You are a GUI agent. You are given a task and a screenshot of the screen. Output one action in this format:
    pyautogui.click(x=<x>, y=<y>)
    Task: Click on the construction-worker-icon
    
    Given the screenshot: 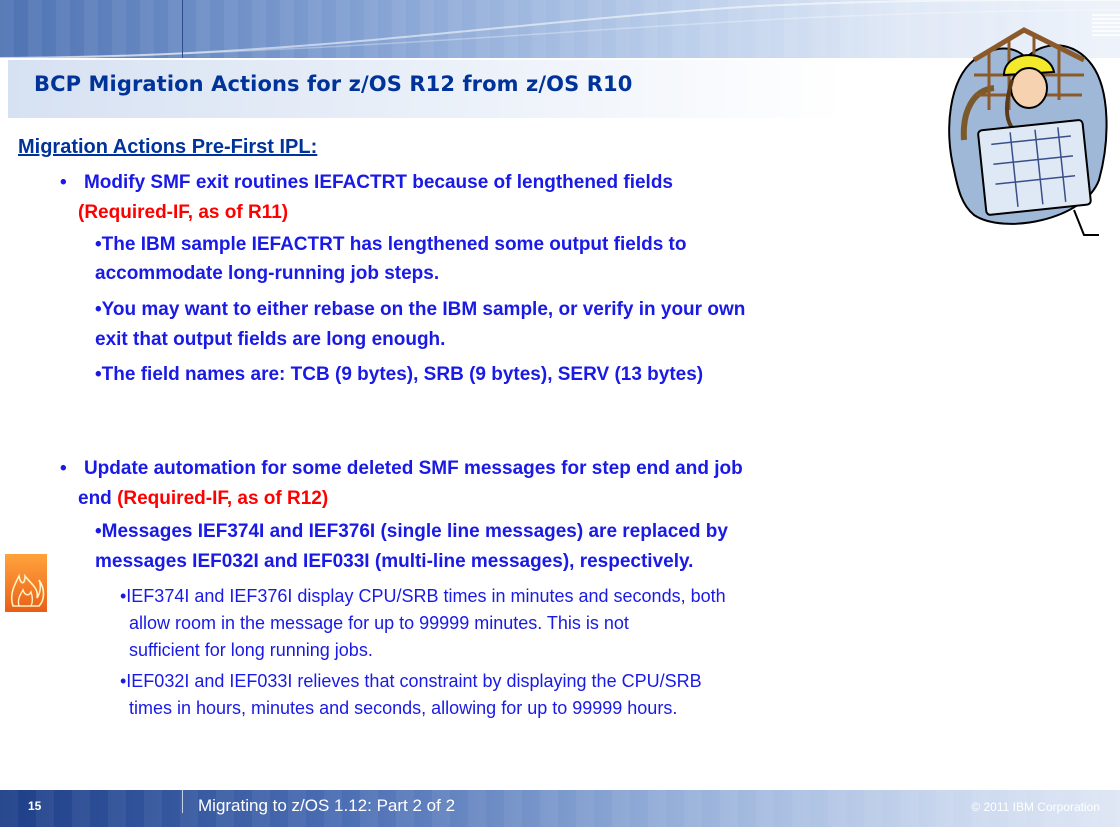 What is the action you would take?
    pyautogui.click(x=1028, y=131)
    